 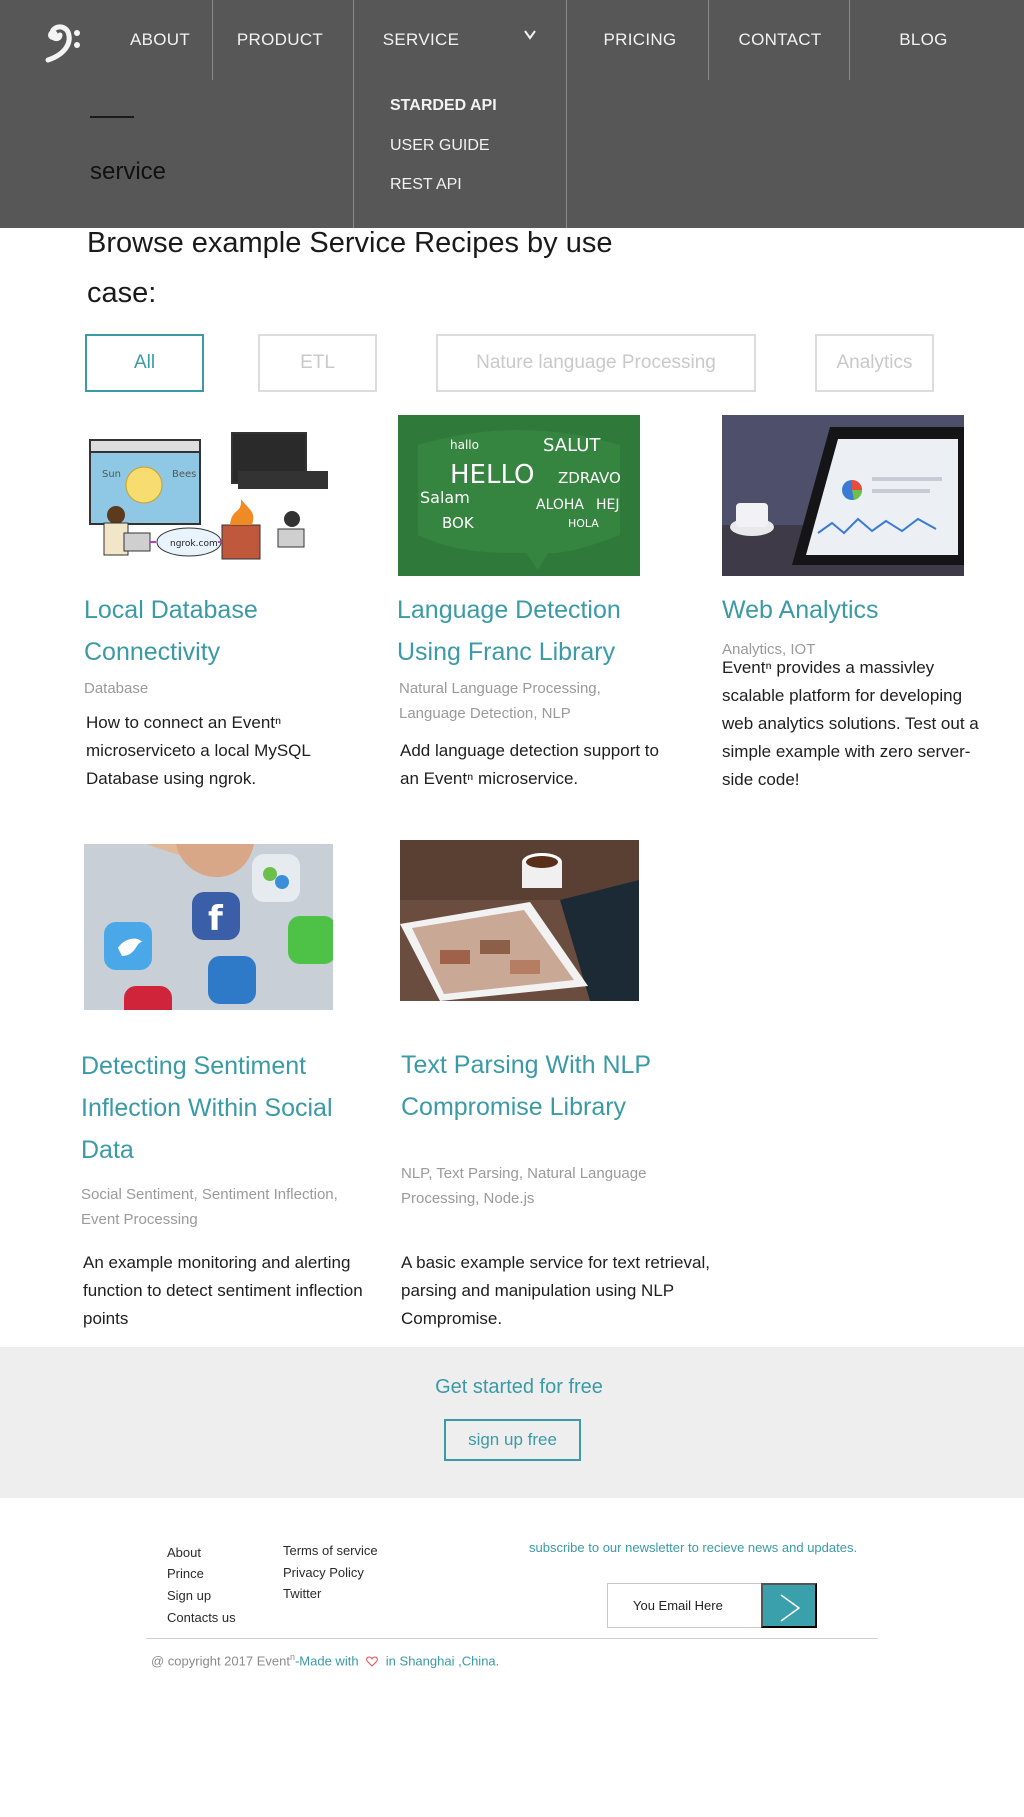 What do you see at coordinates (184, 474) in the screenshot?
I see `bees-text: Bees` at bounding box center [184, 474].